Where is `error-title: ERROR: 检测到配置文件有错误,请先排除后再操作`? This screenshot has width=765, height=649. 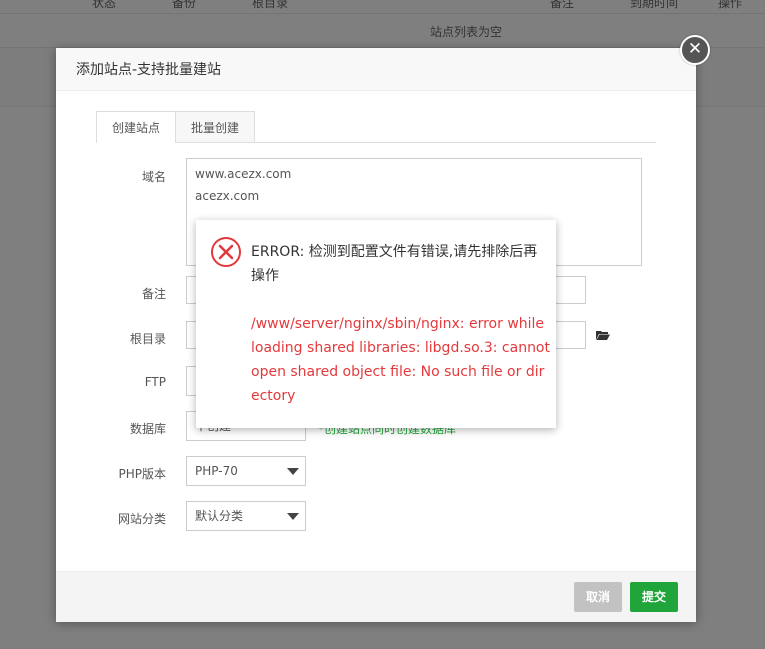
error-title: ERROR: 检测到配置文件有错误,请先排除后再操作 is located at coordinates (394, 264).